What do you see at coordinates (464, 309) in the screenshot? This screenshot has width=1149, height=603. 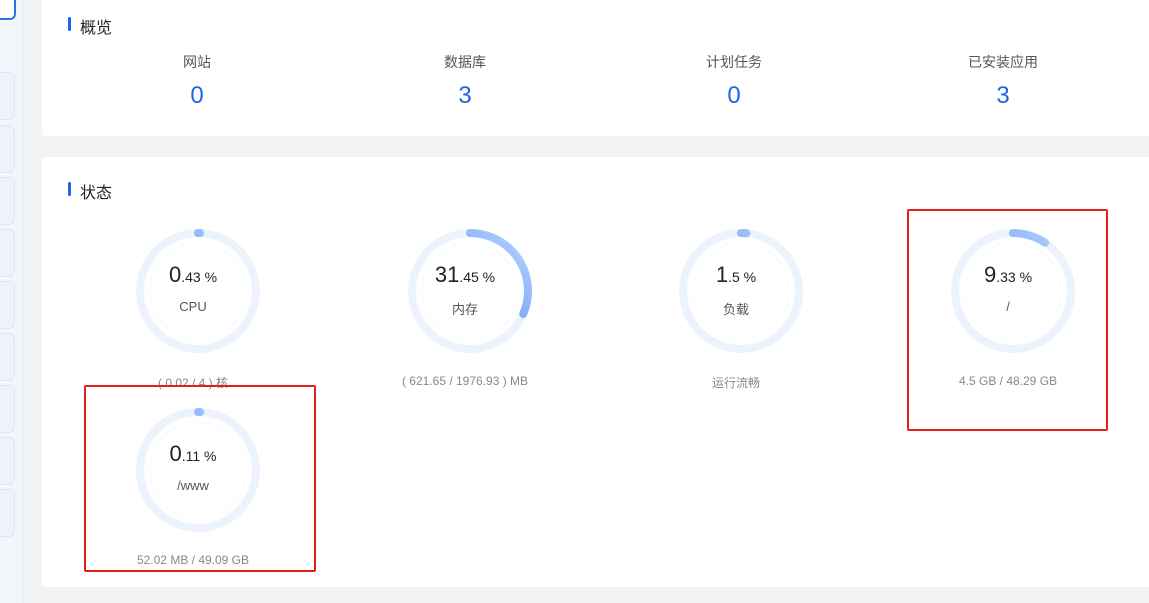 I see `gauge-label: 内存` at bounding box center [464, 309].